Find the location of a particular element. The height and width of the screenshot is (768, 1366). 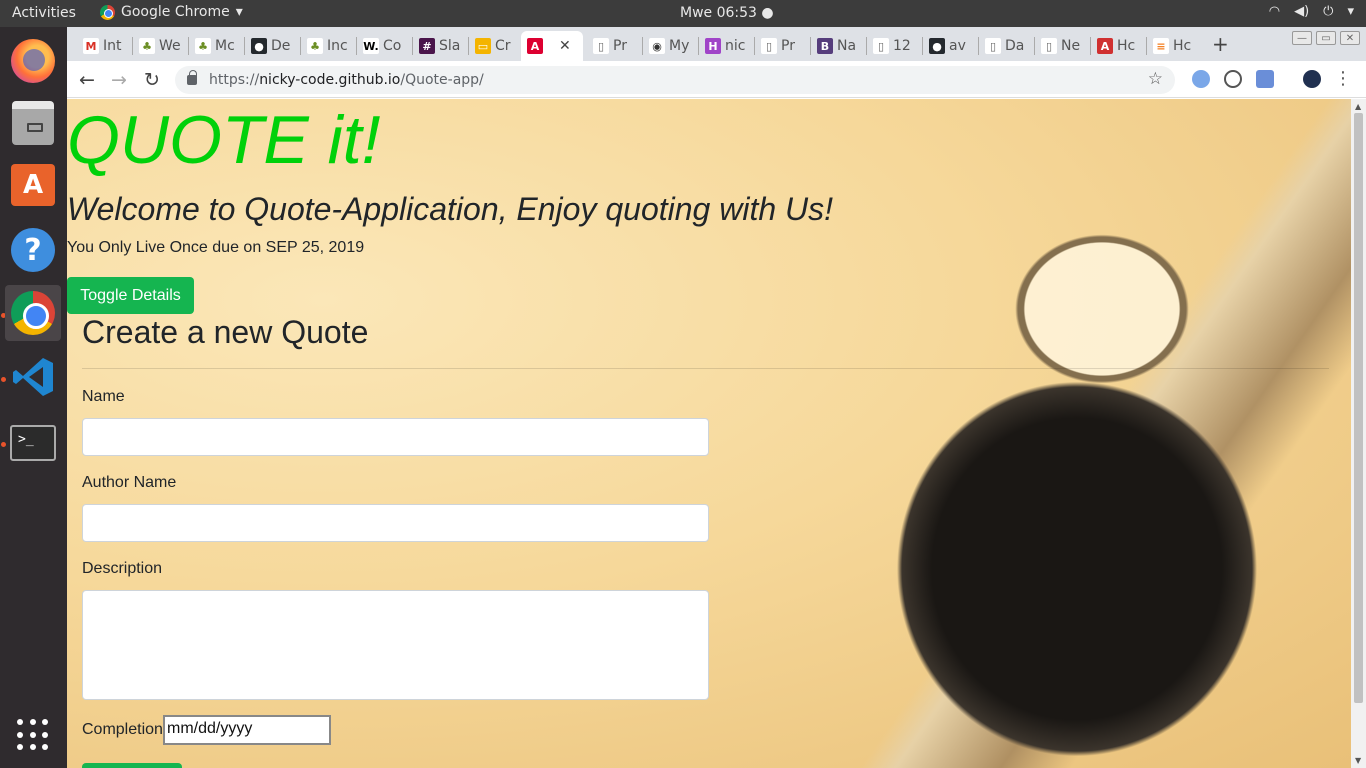

browser-tab: ● av is located at coordinates (947, 46).